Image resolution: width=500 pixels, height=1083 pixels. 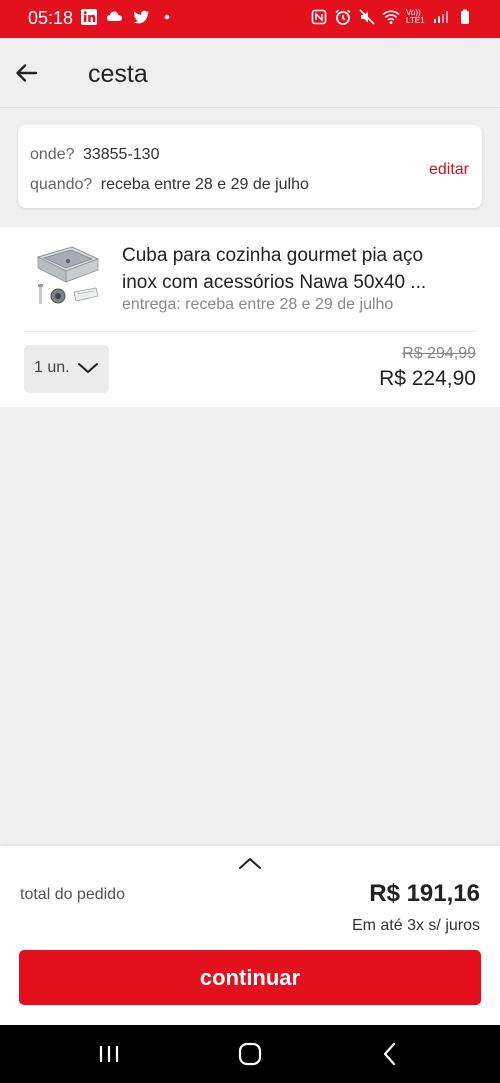 What do you see at coordinates (61, 184) in the screenshot?
I see `when-label: quando?` at bounding box center [61, 184].